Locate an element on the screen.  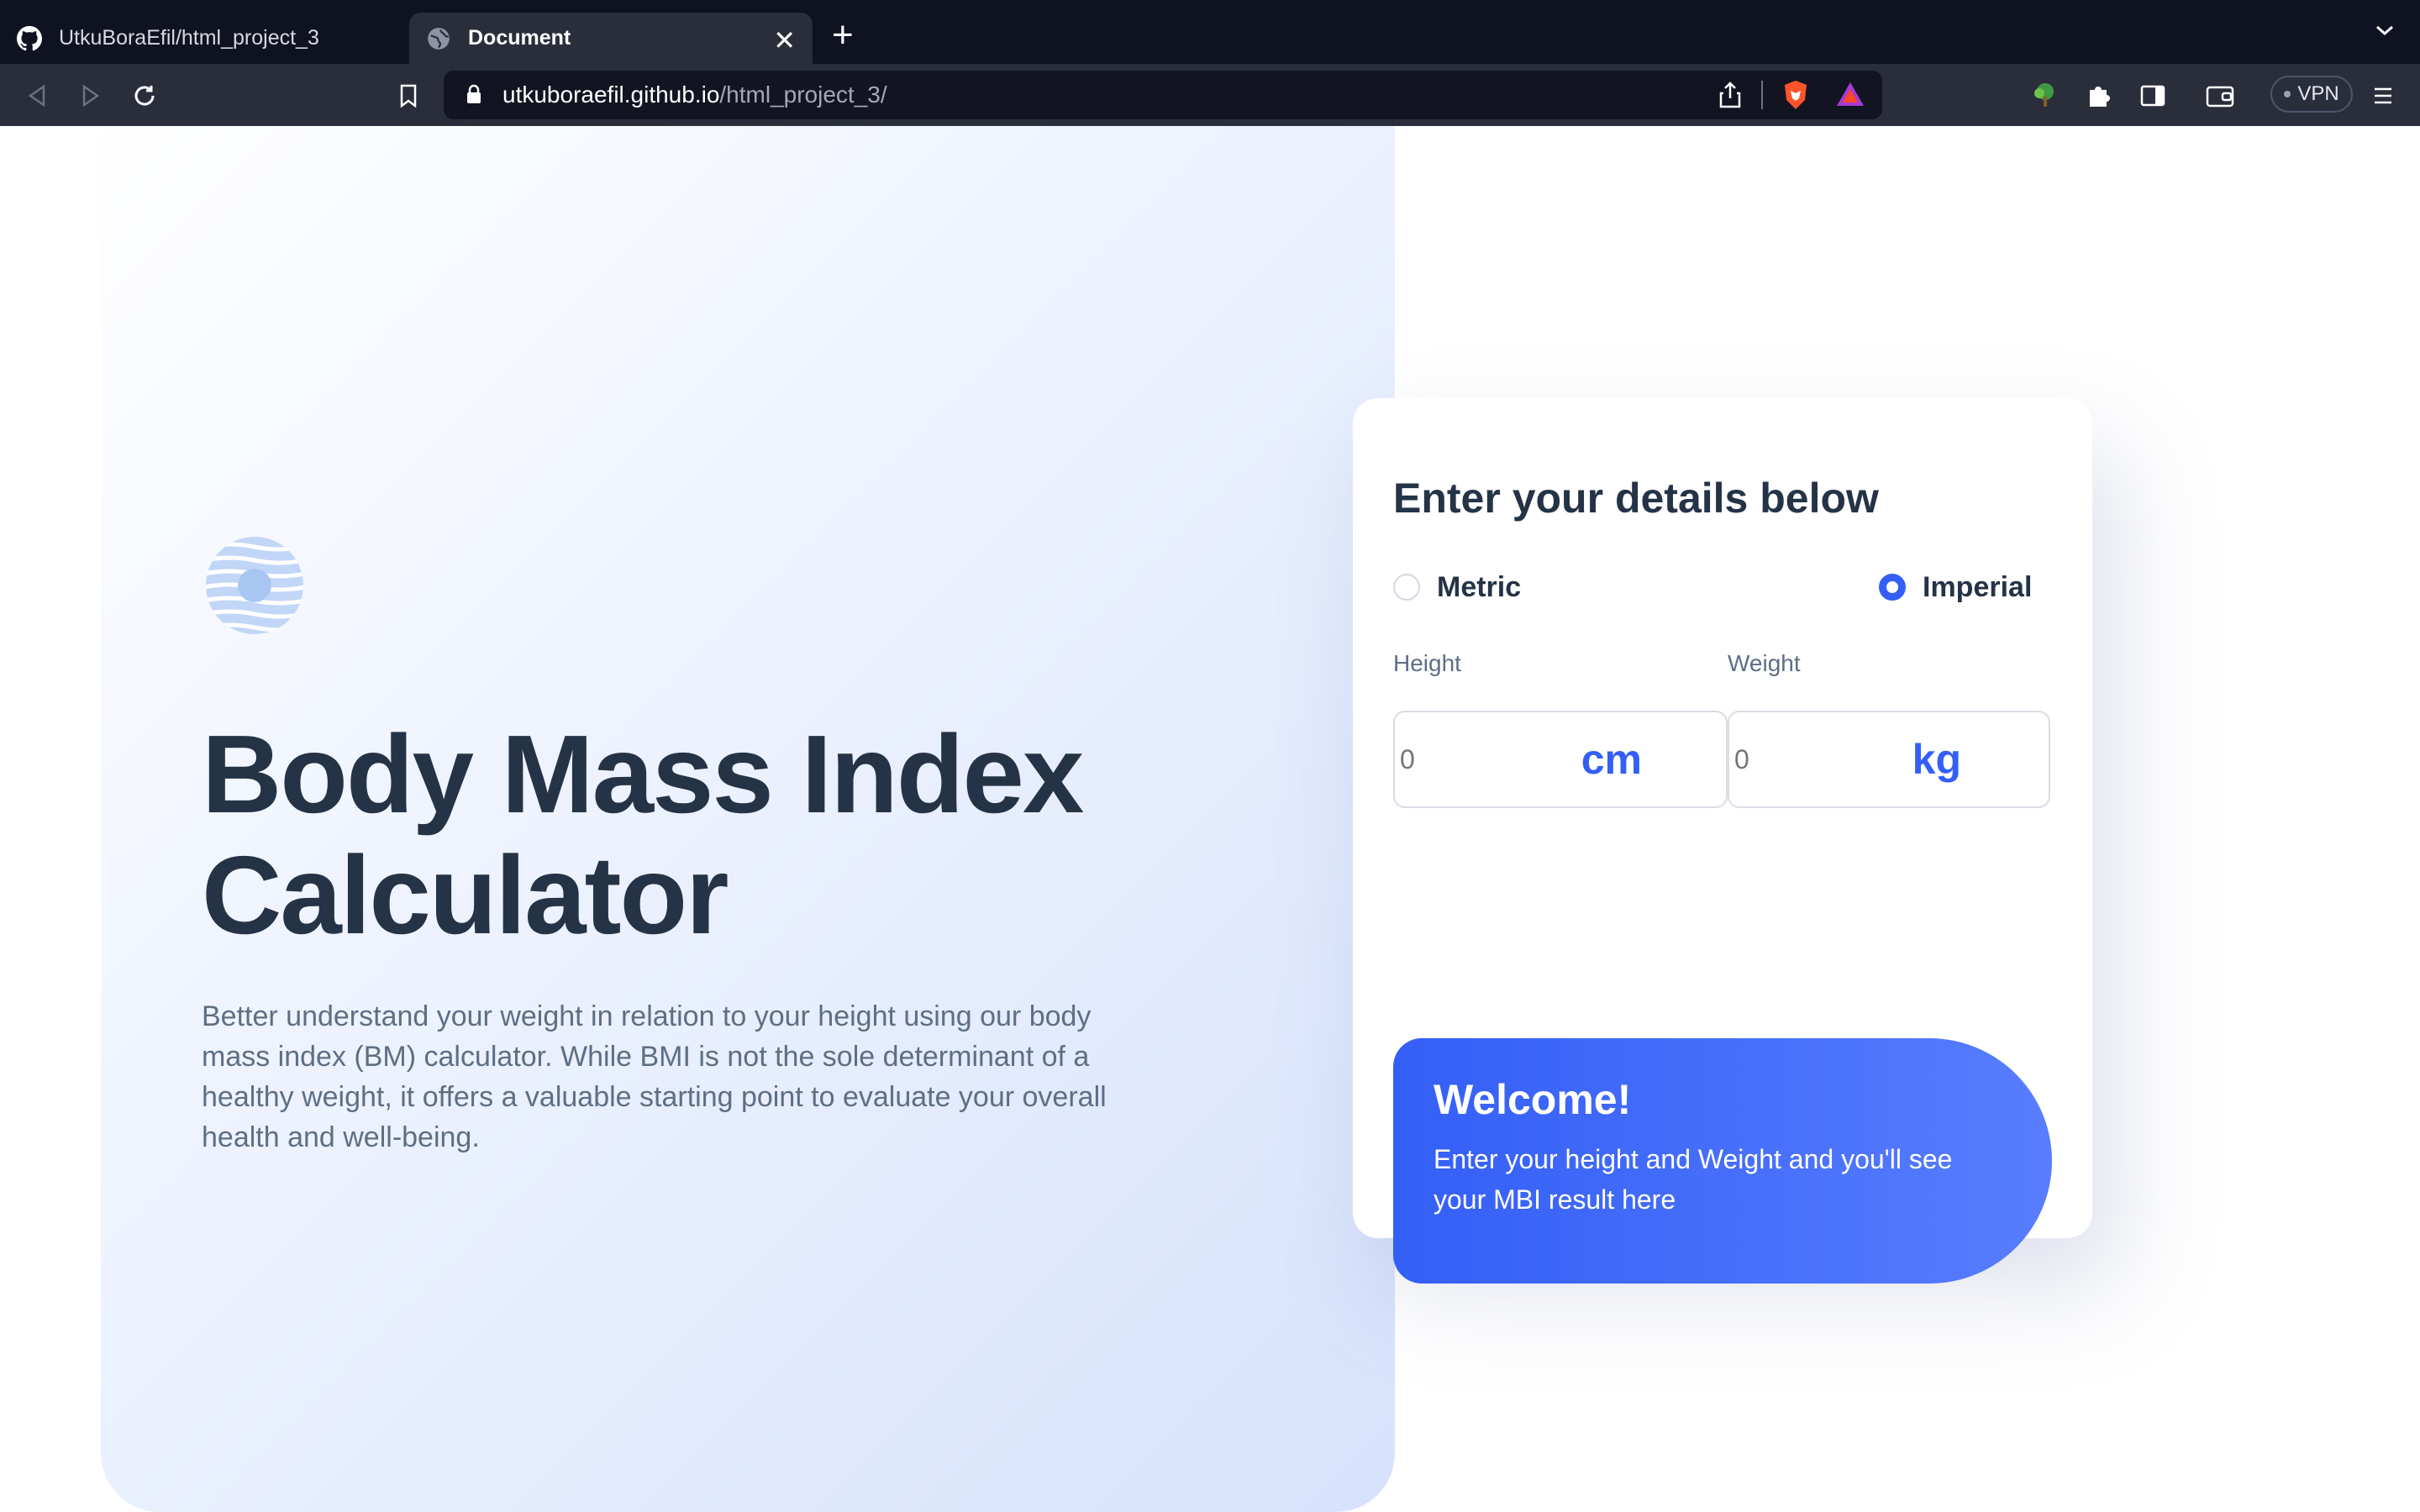
tab-github: UtkuBoraEfil/html_project_3 is located at coordinates (210, 38).